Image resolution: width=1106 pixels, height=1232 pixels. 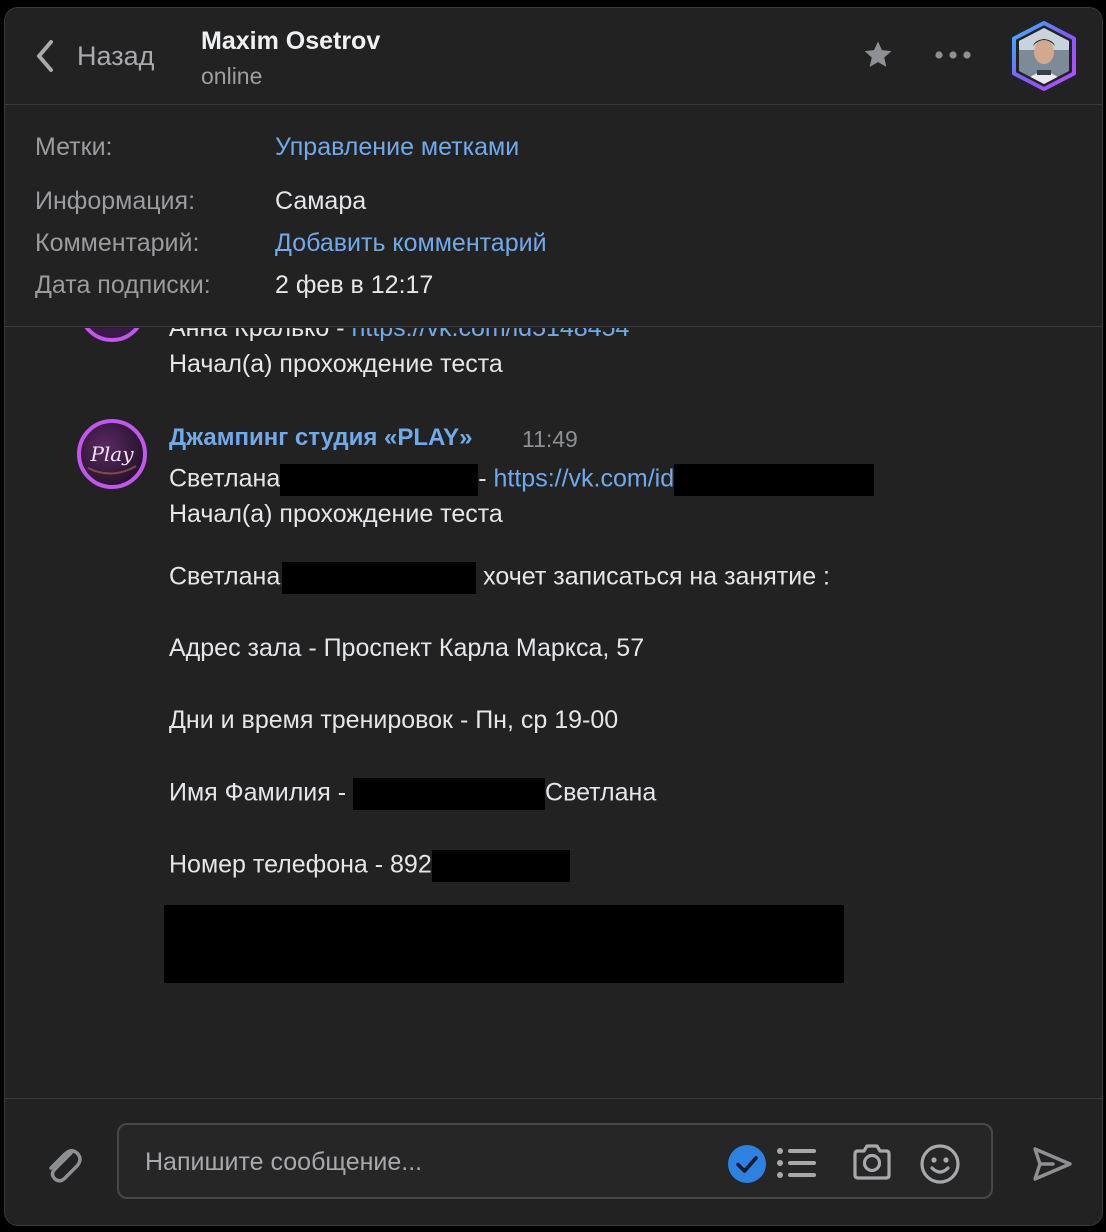 What do you see at coordinates (394, 720) in the screenshot?
I see `message-text: Дни и время тренировок - Пн, ср 19-00` at bounding box center [394, 720].